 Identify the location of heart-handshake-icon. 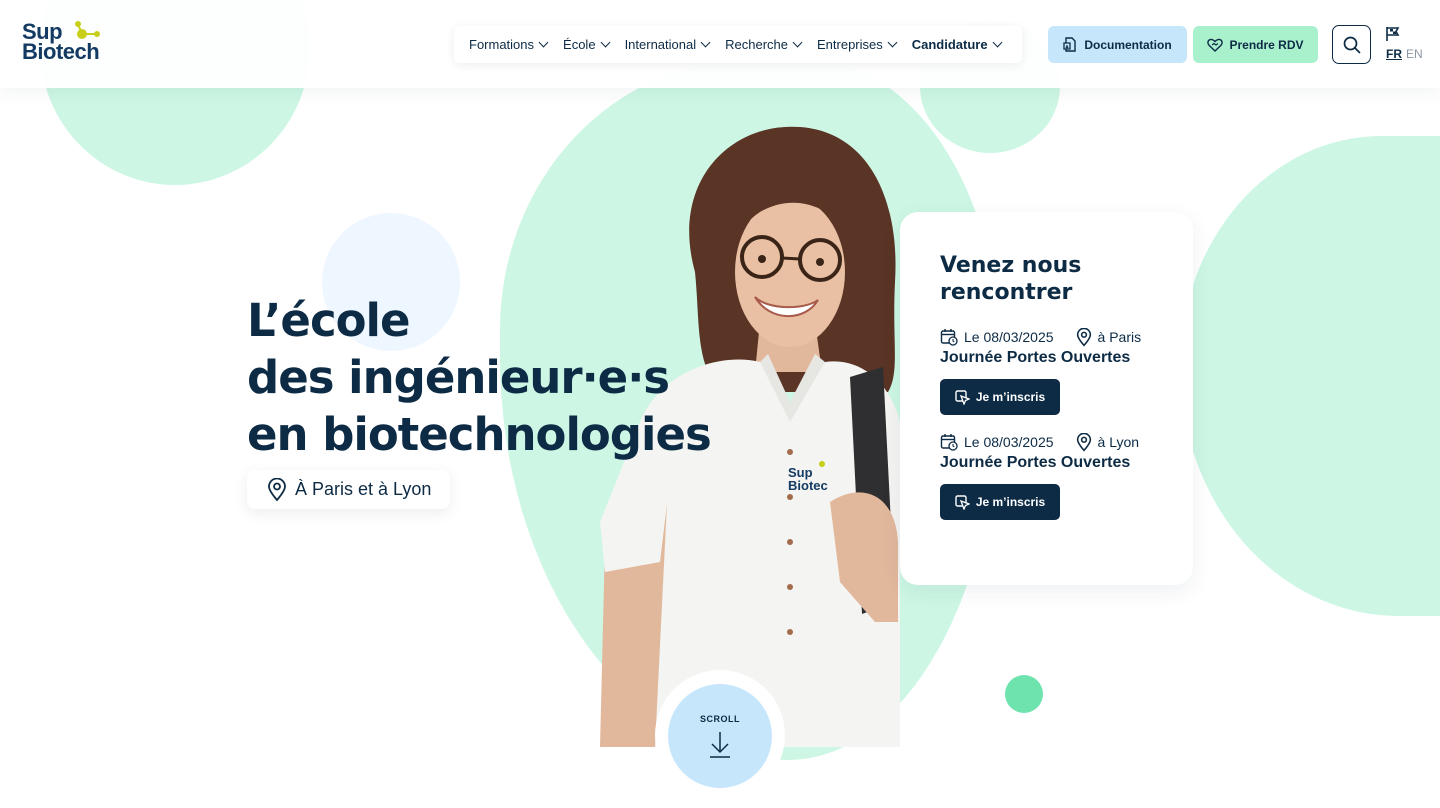
(1215, 45).